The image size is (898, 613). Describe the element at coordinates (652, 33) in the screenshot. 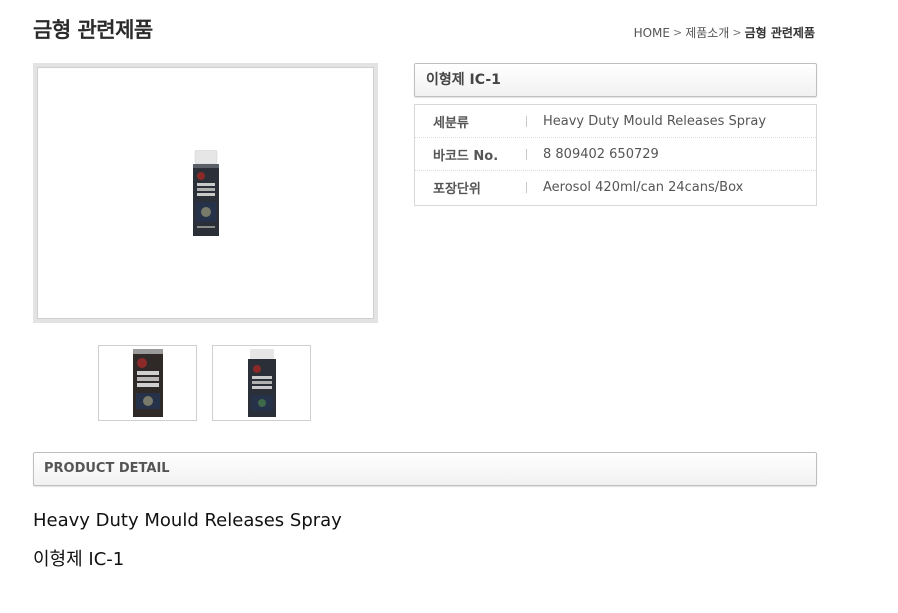

I see `breadcrumb-home: HOME` at that location.